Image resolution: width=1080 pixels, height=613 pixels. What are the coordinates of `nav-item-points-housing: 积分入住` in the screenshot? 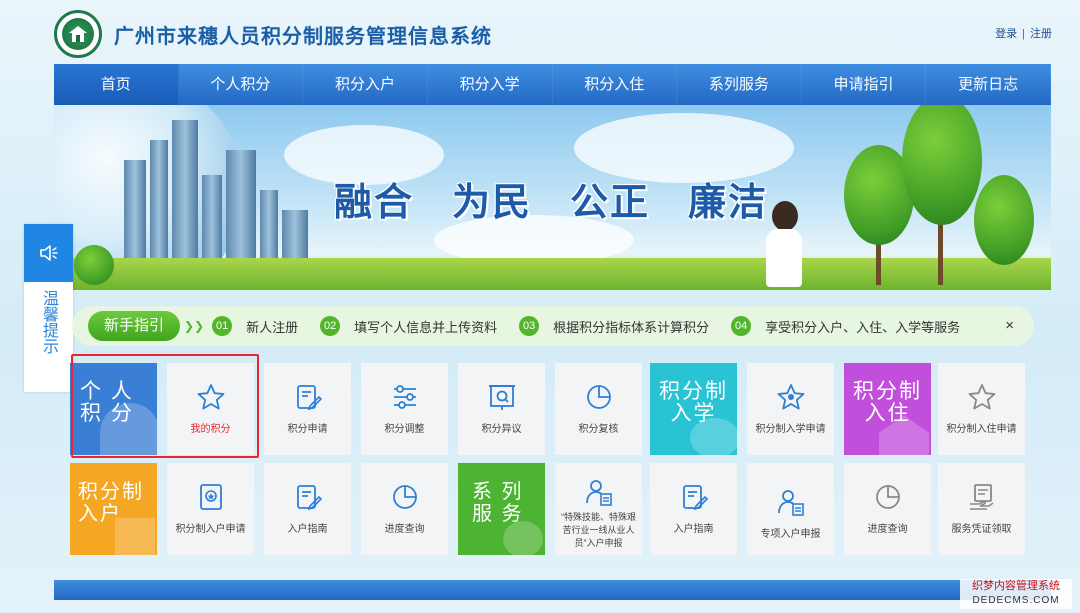 It's located at (615, 84).